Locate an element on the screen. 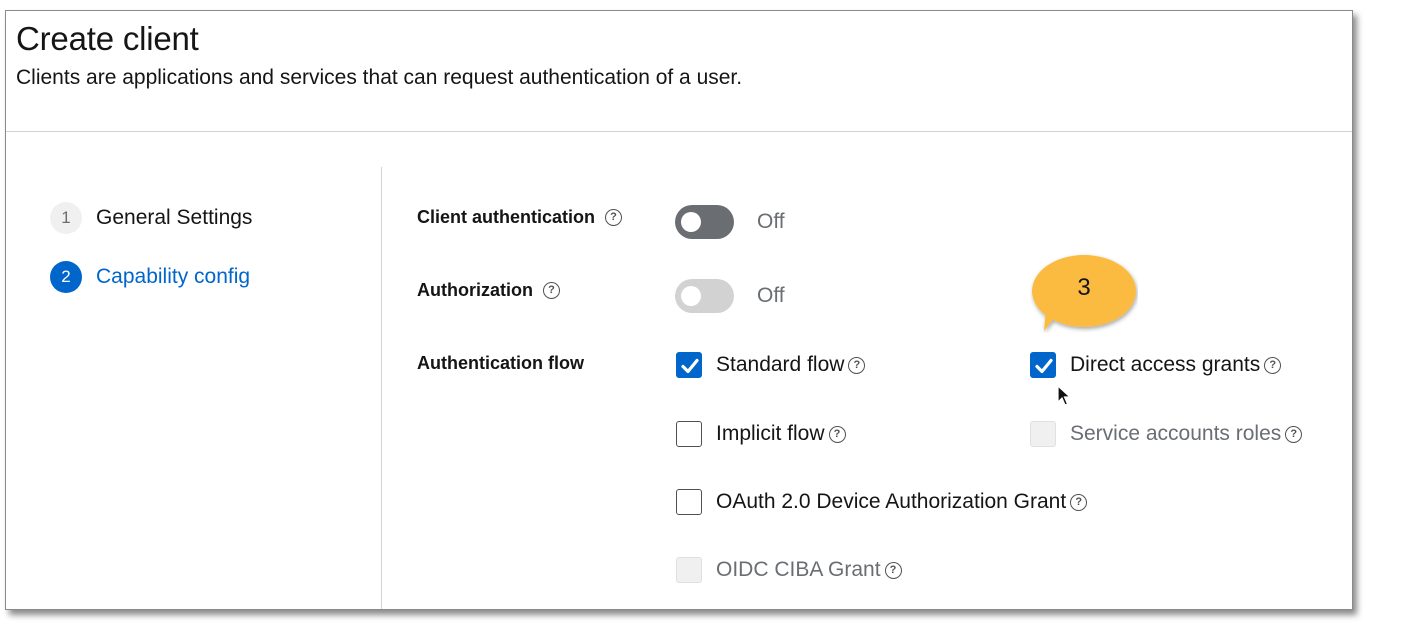  service-accounts-roles-option: Service accounts roles ? is located at coordinates (1166, 434).